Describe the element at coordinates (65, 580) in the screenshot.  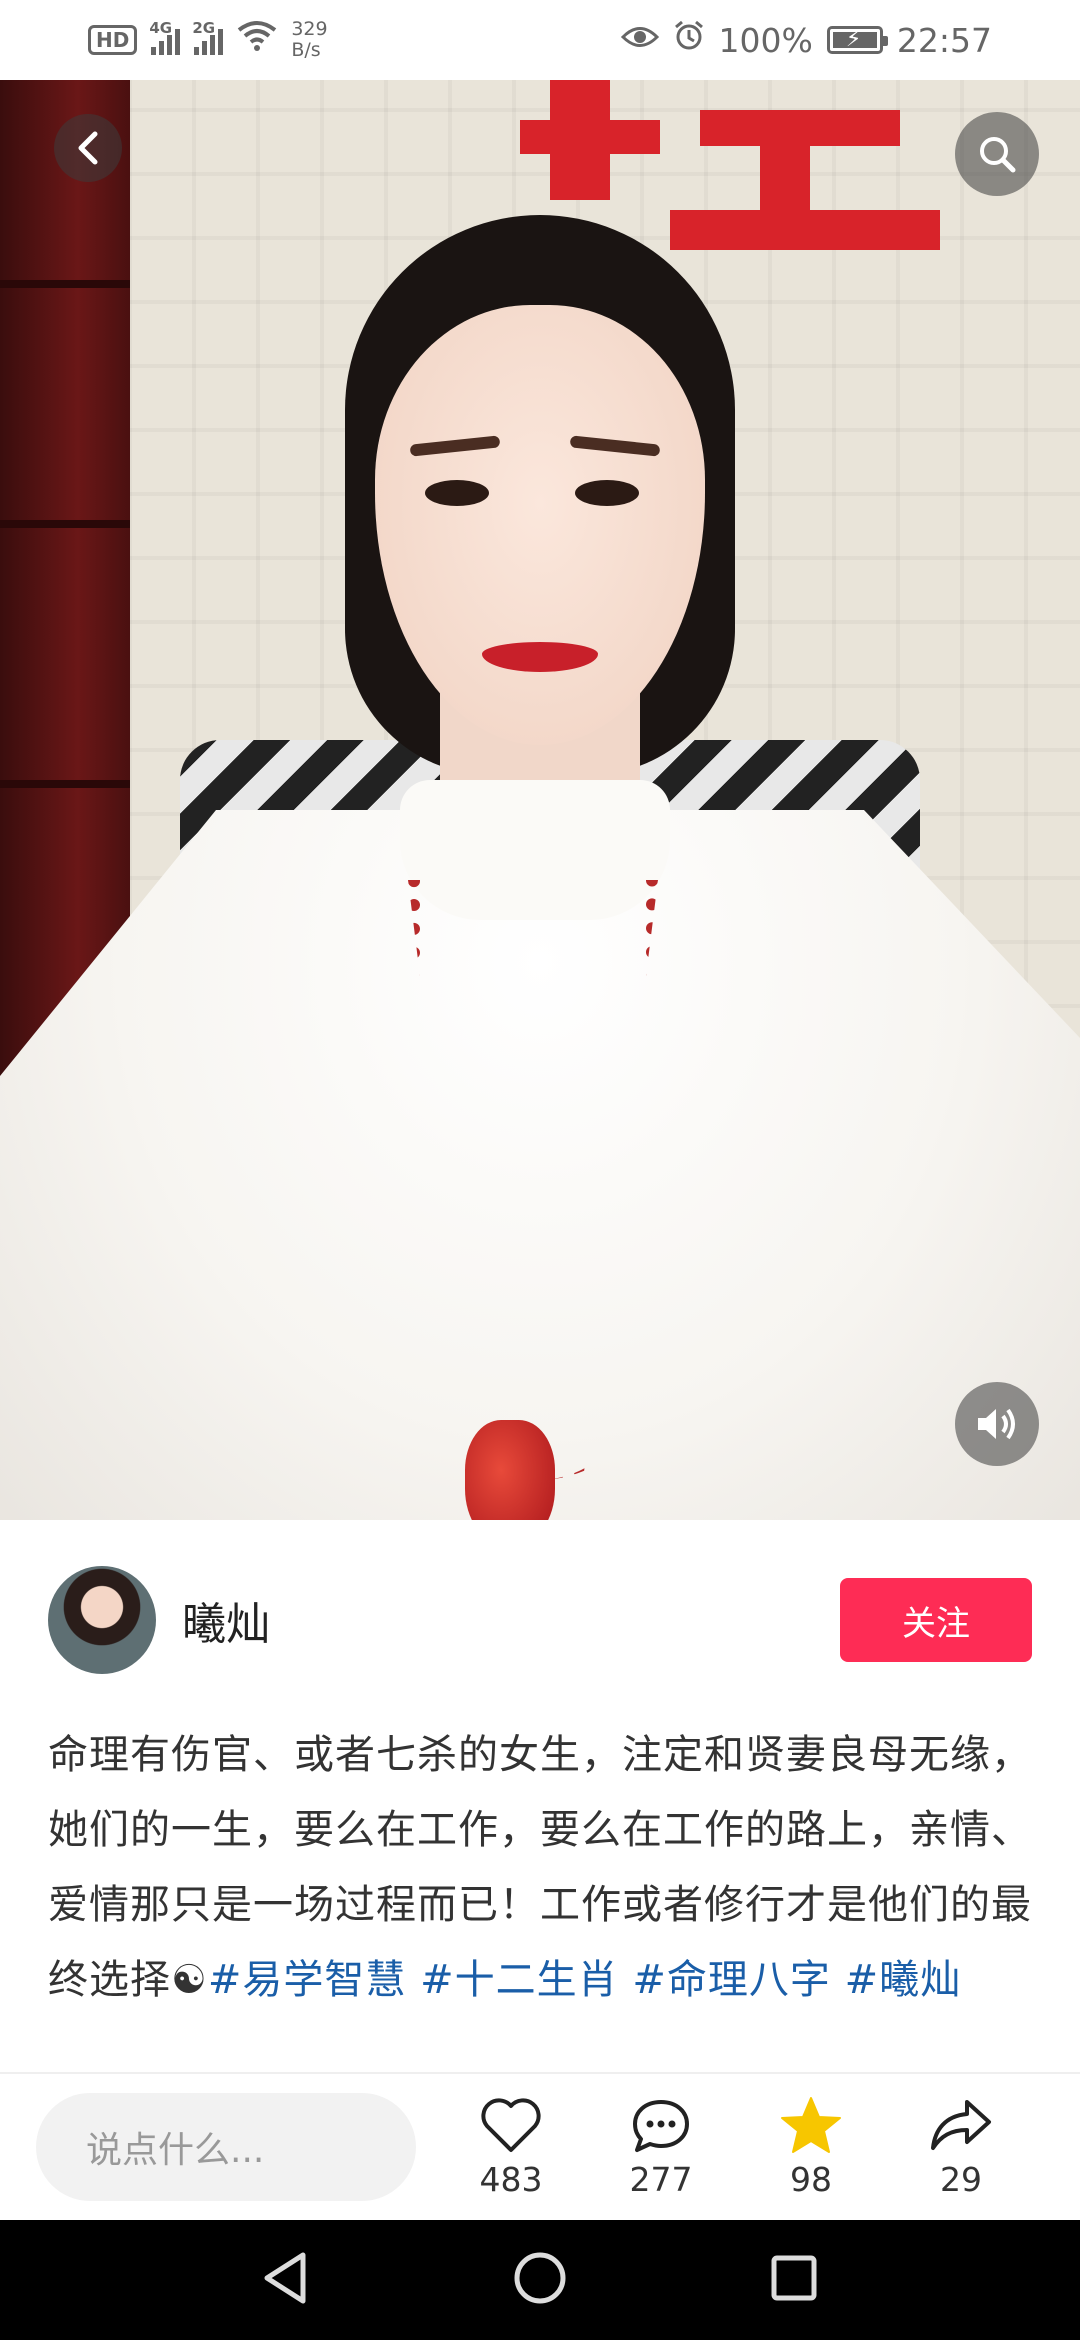
I see `background-shelf` at that location.